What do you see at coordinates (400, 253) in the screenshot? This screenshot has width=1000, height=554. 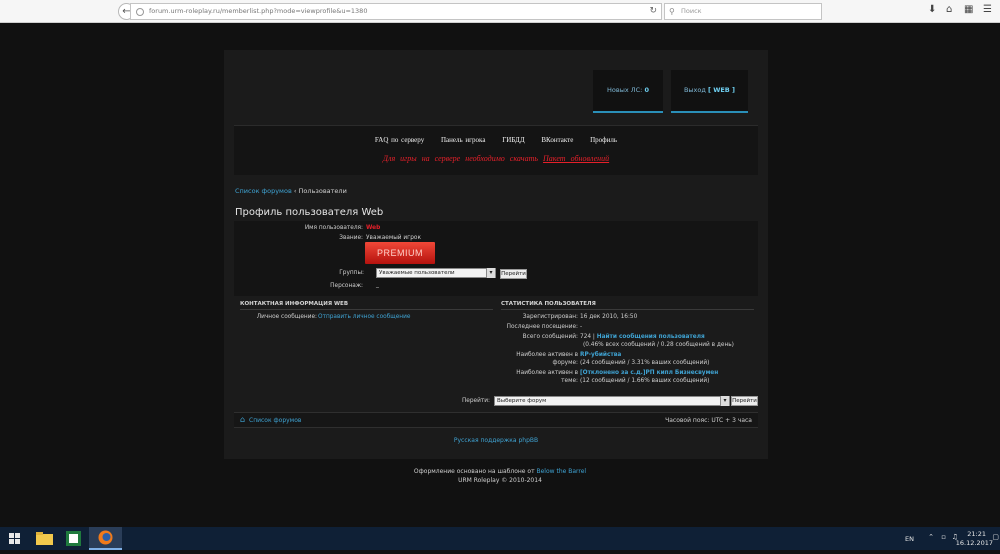 I see `premium-badge: PREMIUM` at bounding box center [400, 253].